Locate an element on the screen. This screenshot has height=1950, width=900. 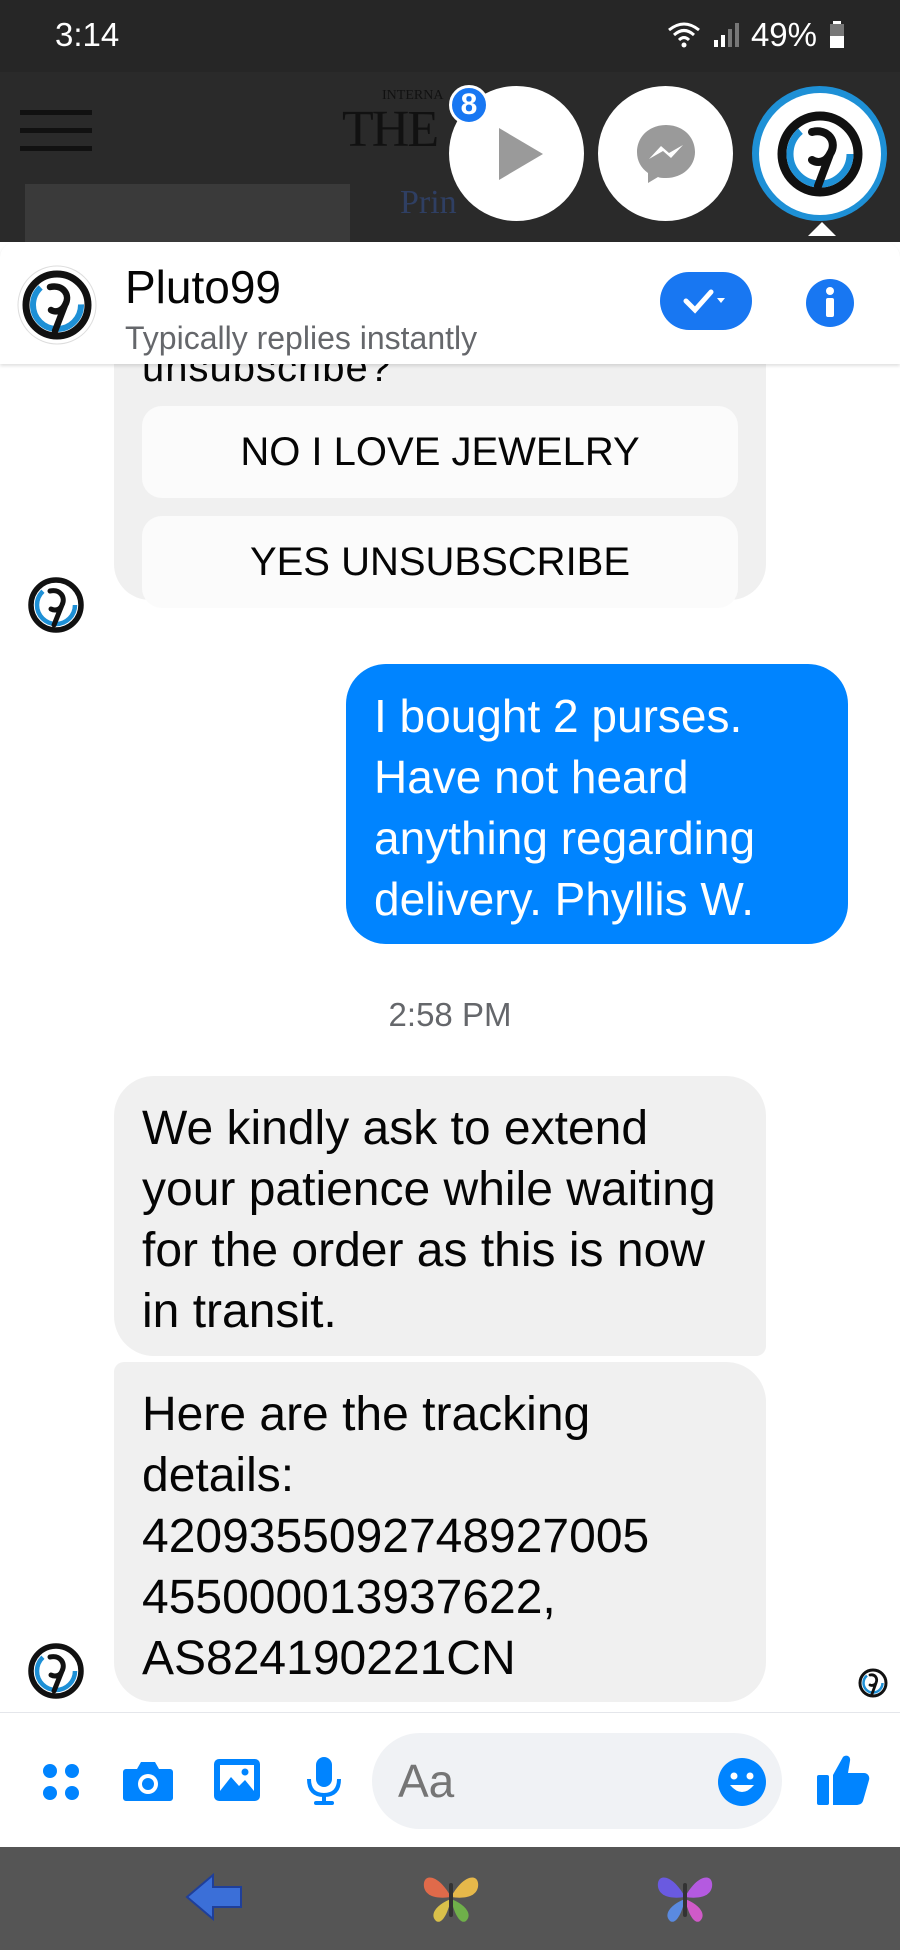
signal-icon is located at coordinates (726, 35).